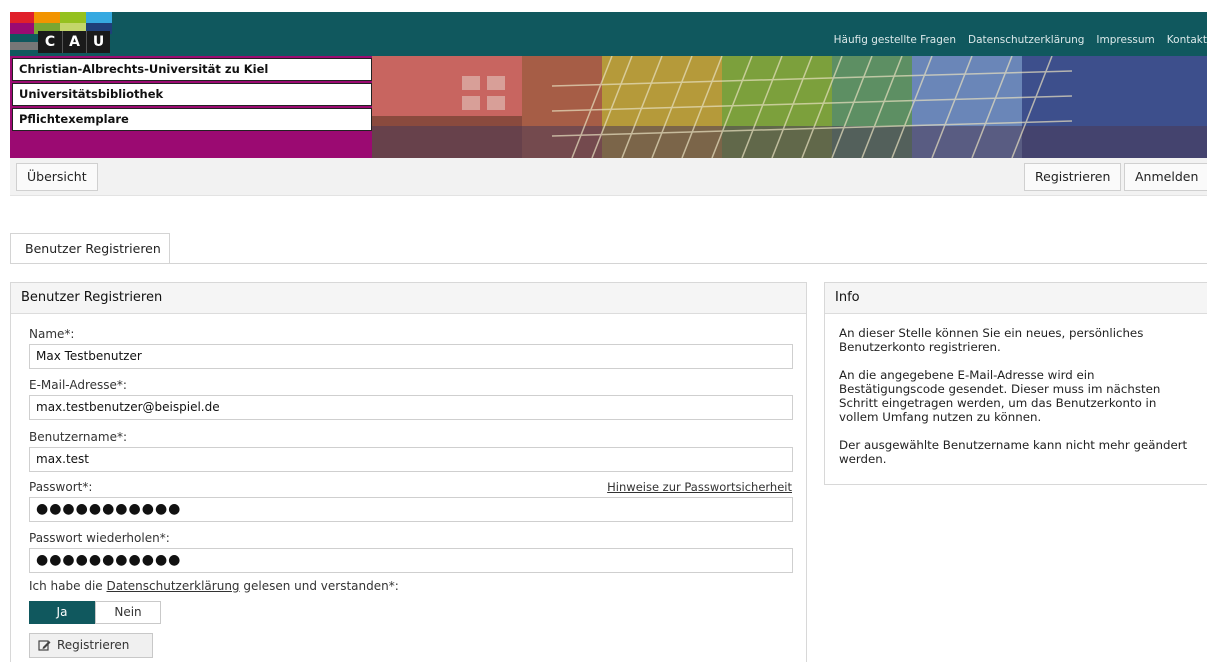 This screenshot has height=662, width=1207. I want to click on privacy-link: Datenschutzerklärung, so click(1026, 40).